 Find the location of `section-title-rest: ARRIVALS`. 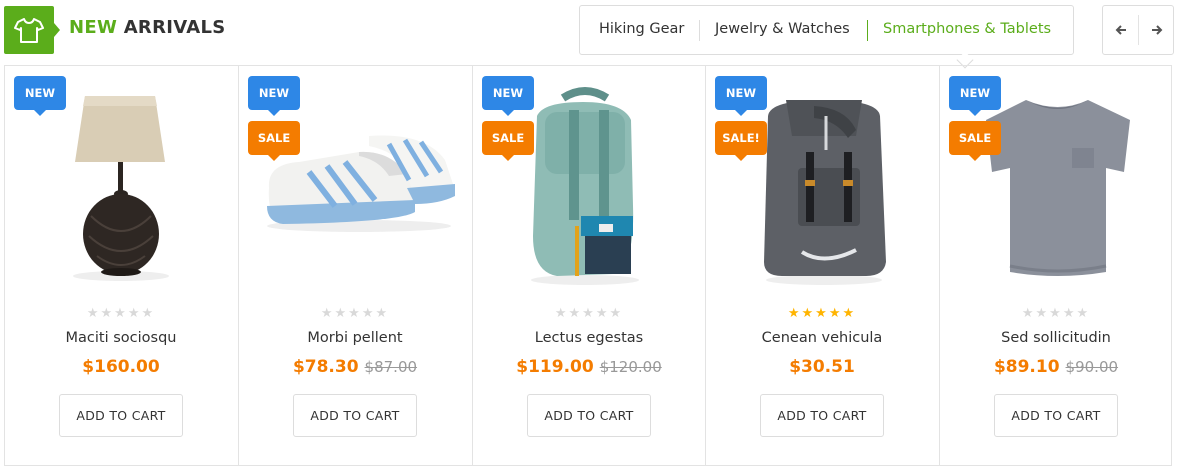

section-title-rest: ARRIVALS is located at coordinates (174, 27).